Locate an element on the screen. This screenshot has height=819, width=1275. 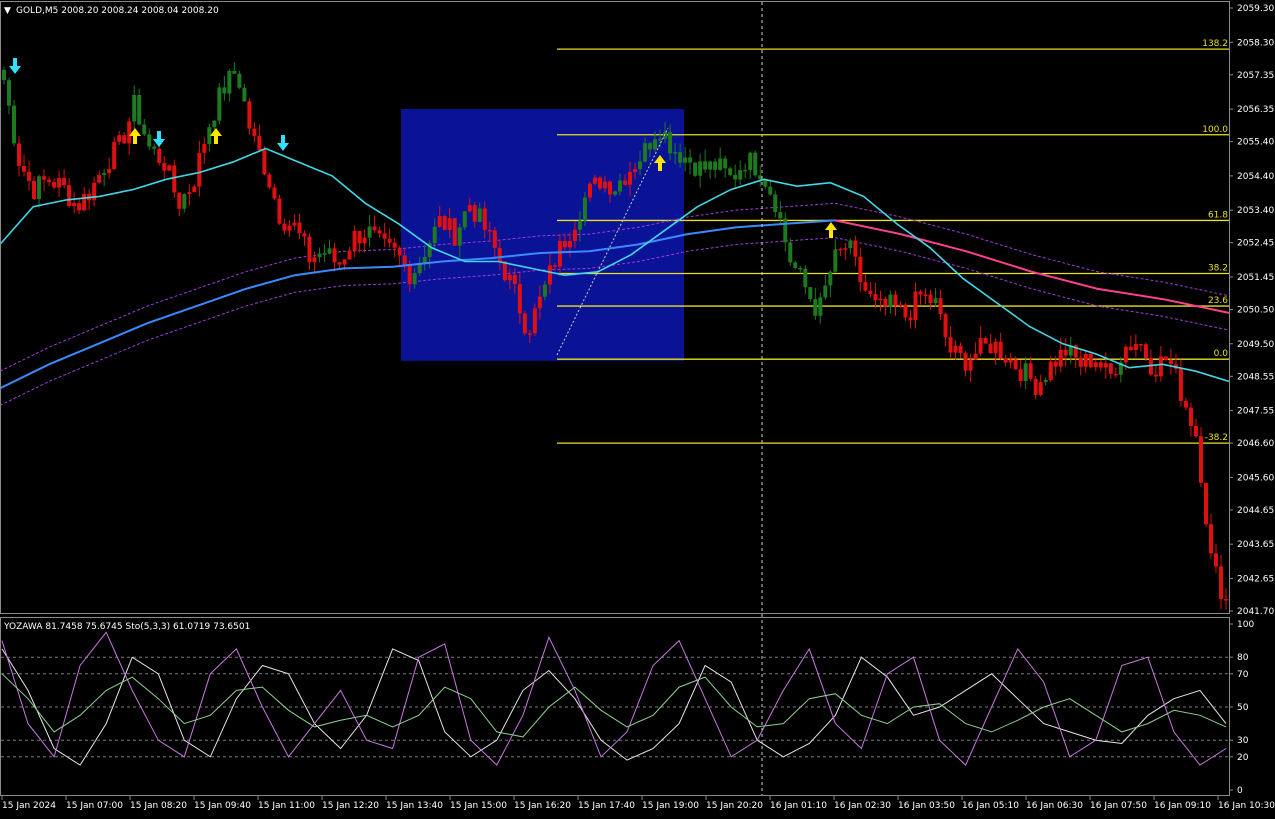
time-tick-label: 16 Jan 10:30 is located at coordinates (1246, 806).